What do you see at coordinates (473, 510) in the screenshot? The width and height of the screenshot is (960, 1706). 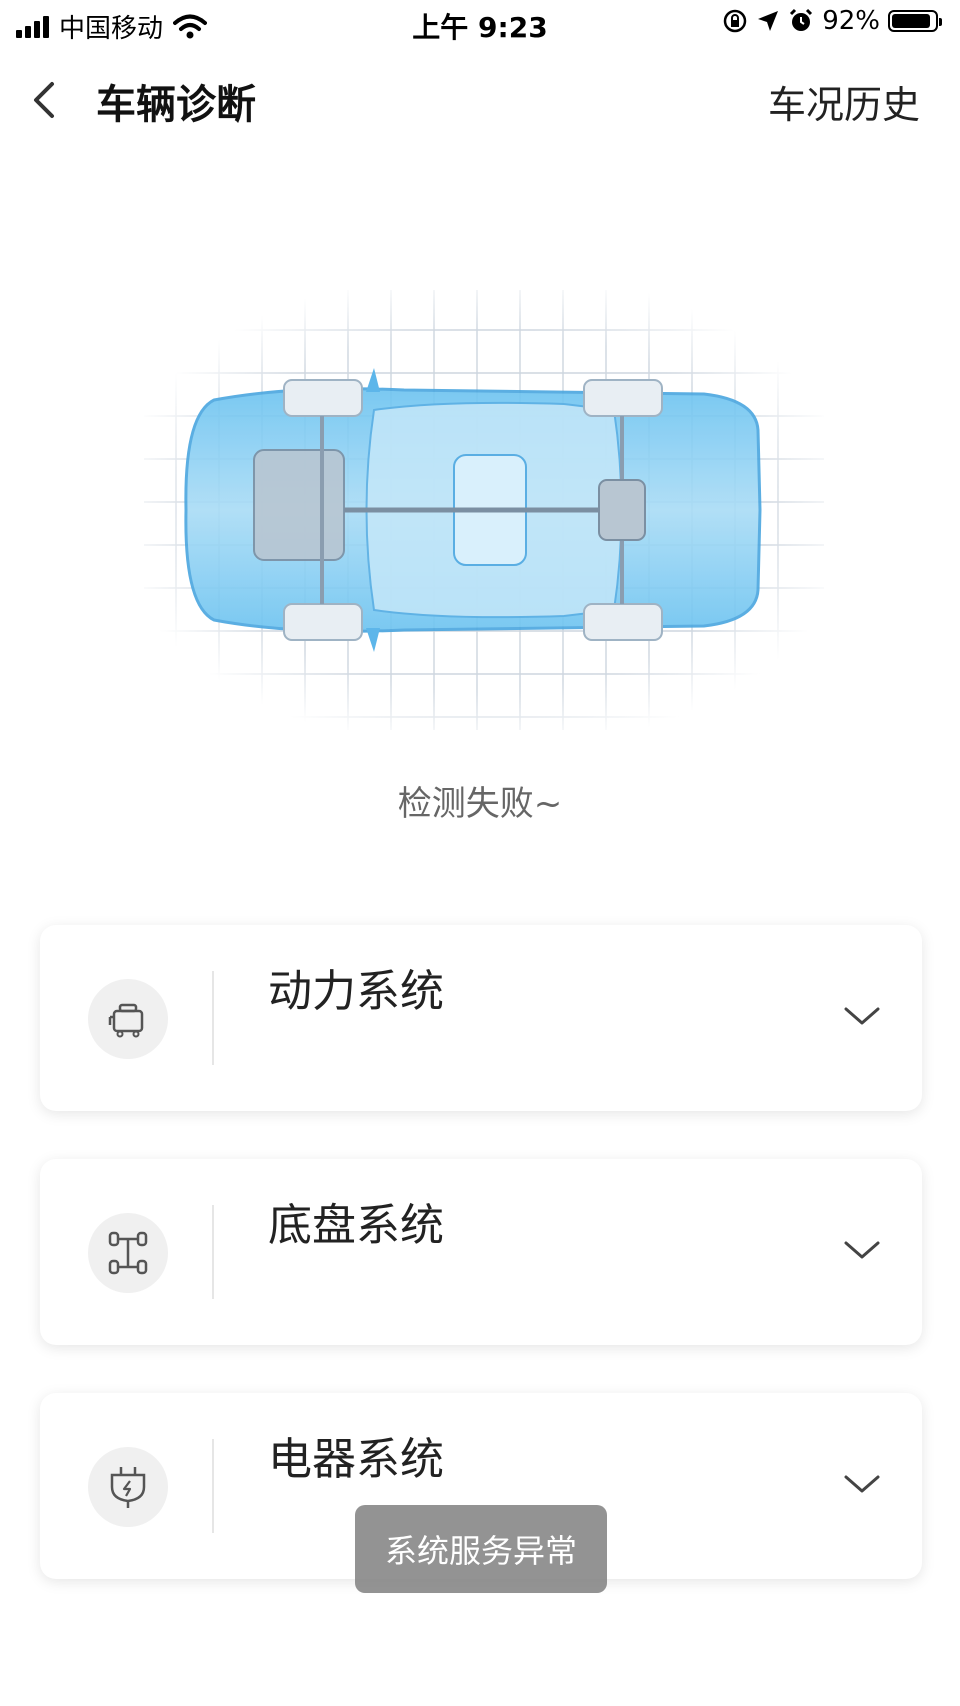 I see `car-body` at bounding box center [473, 510].